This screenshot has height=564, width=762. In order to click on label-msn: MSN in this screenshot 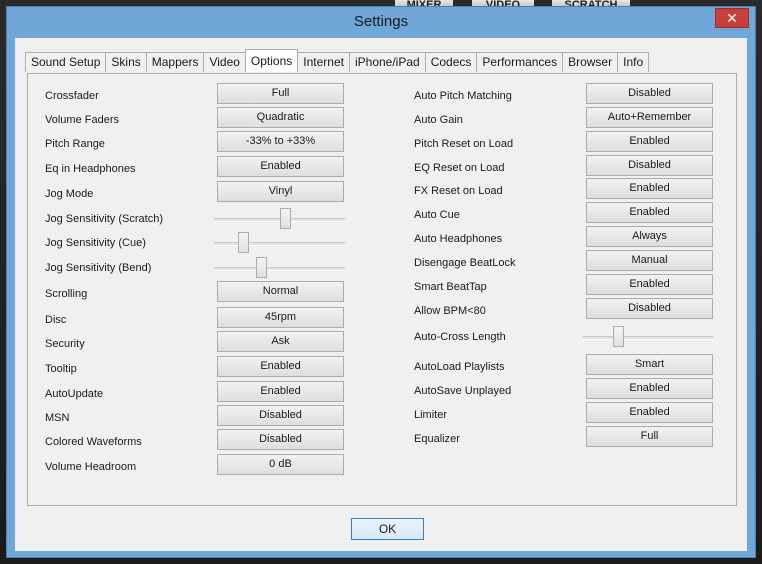, I will do `click(57, 418)`.